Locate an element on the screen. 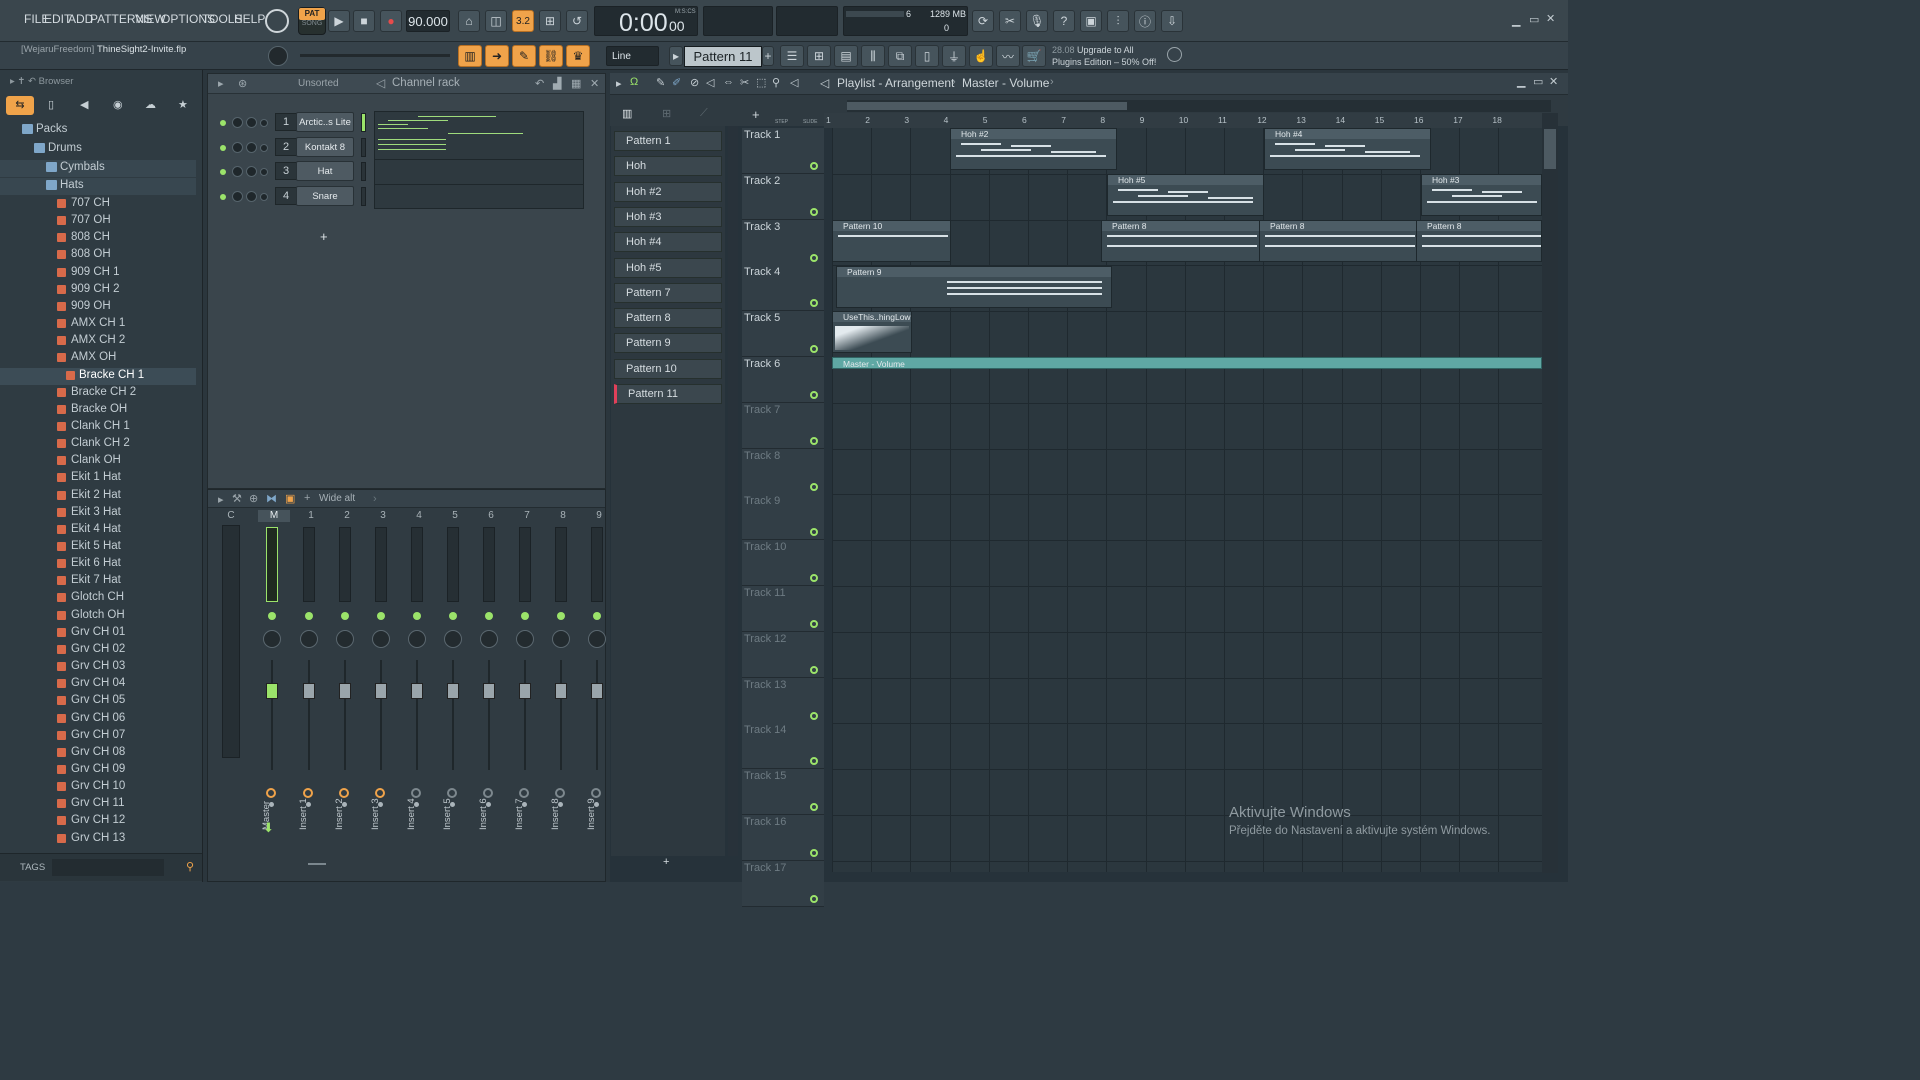 The width and height of the screenshot is (1920, 1080). track-header: Track 9 is located at coordinates (783, 517).